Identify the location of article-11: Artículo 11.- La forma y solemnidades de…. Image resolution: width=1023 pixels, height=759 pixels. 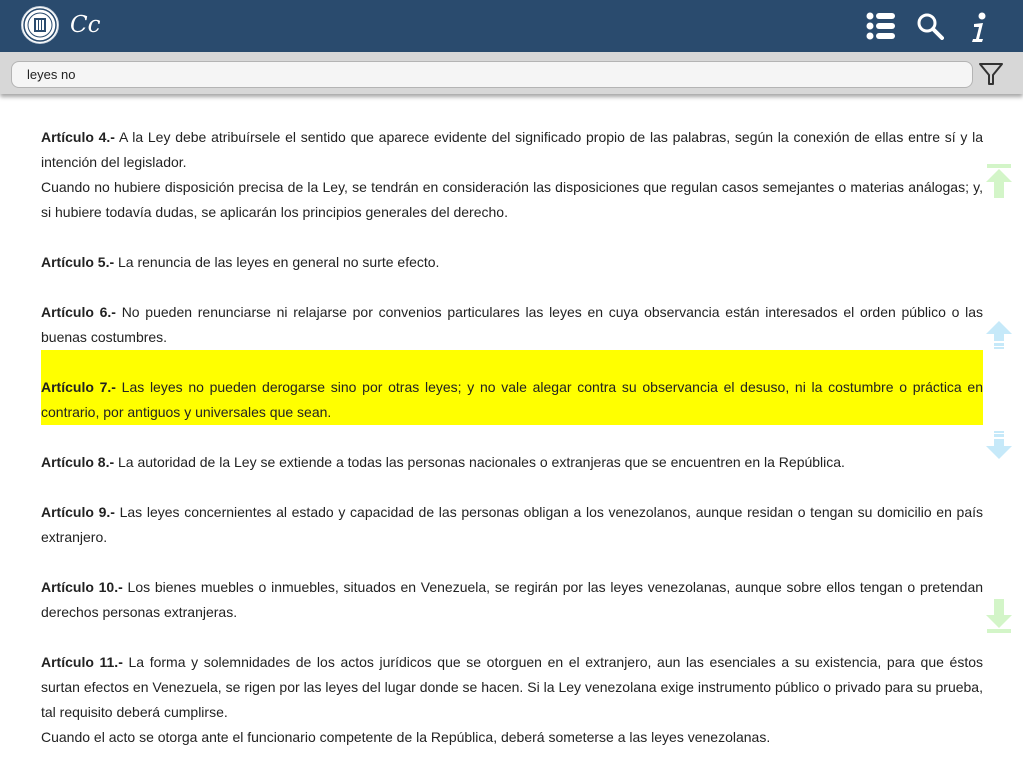
(512, 700).